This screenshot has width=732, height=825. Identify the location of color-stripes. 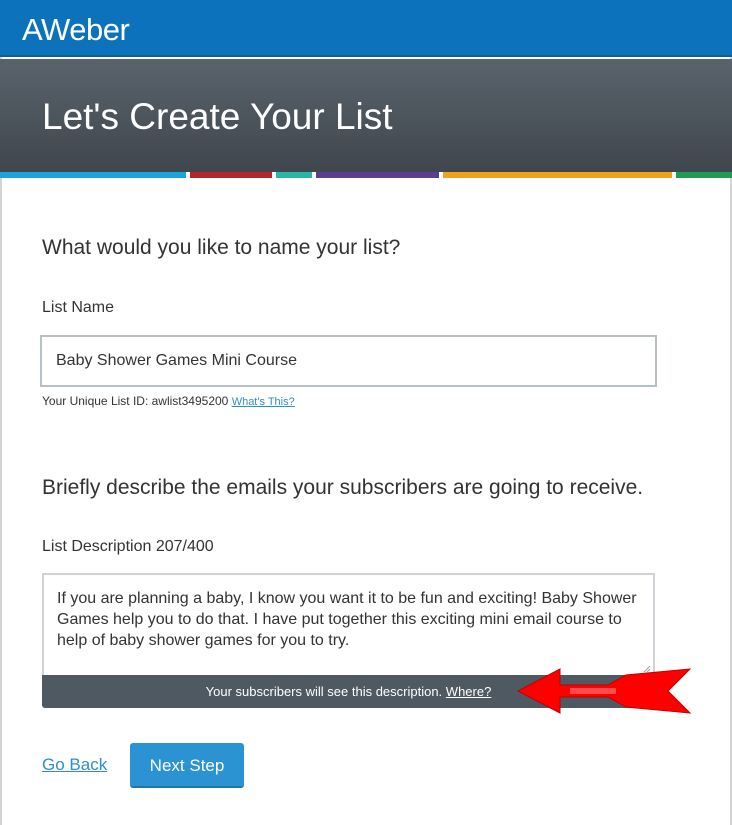
(366, 175).